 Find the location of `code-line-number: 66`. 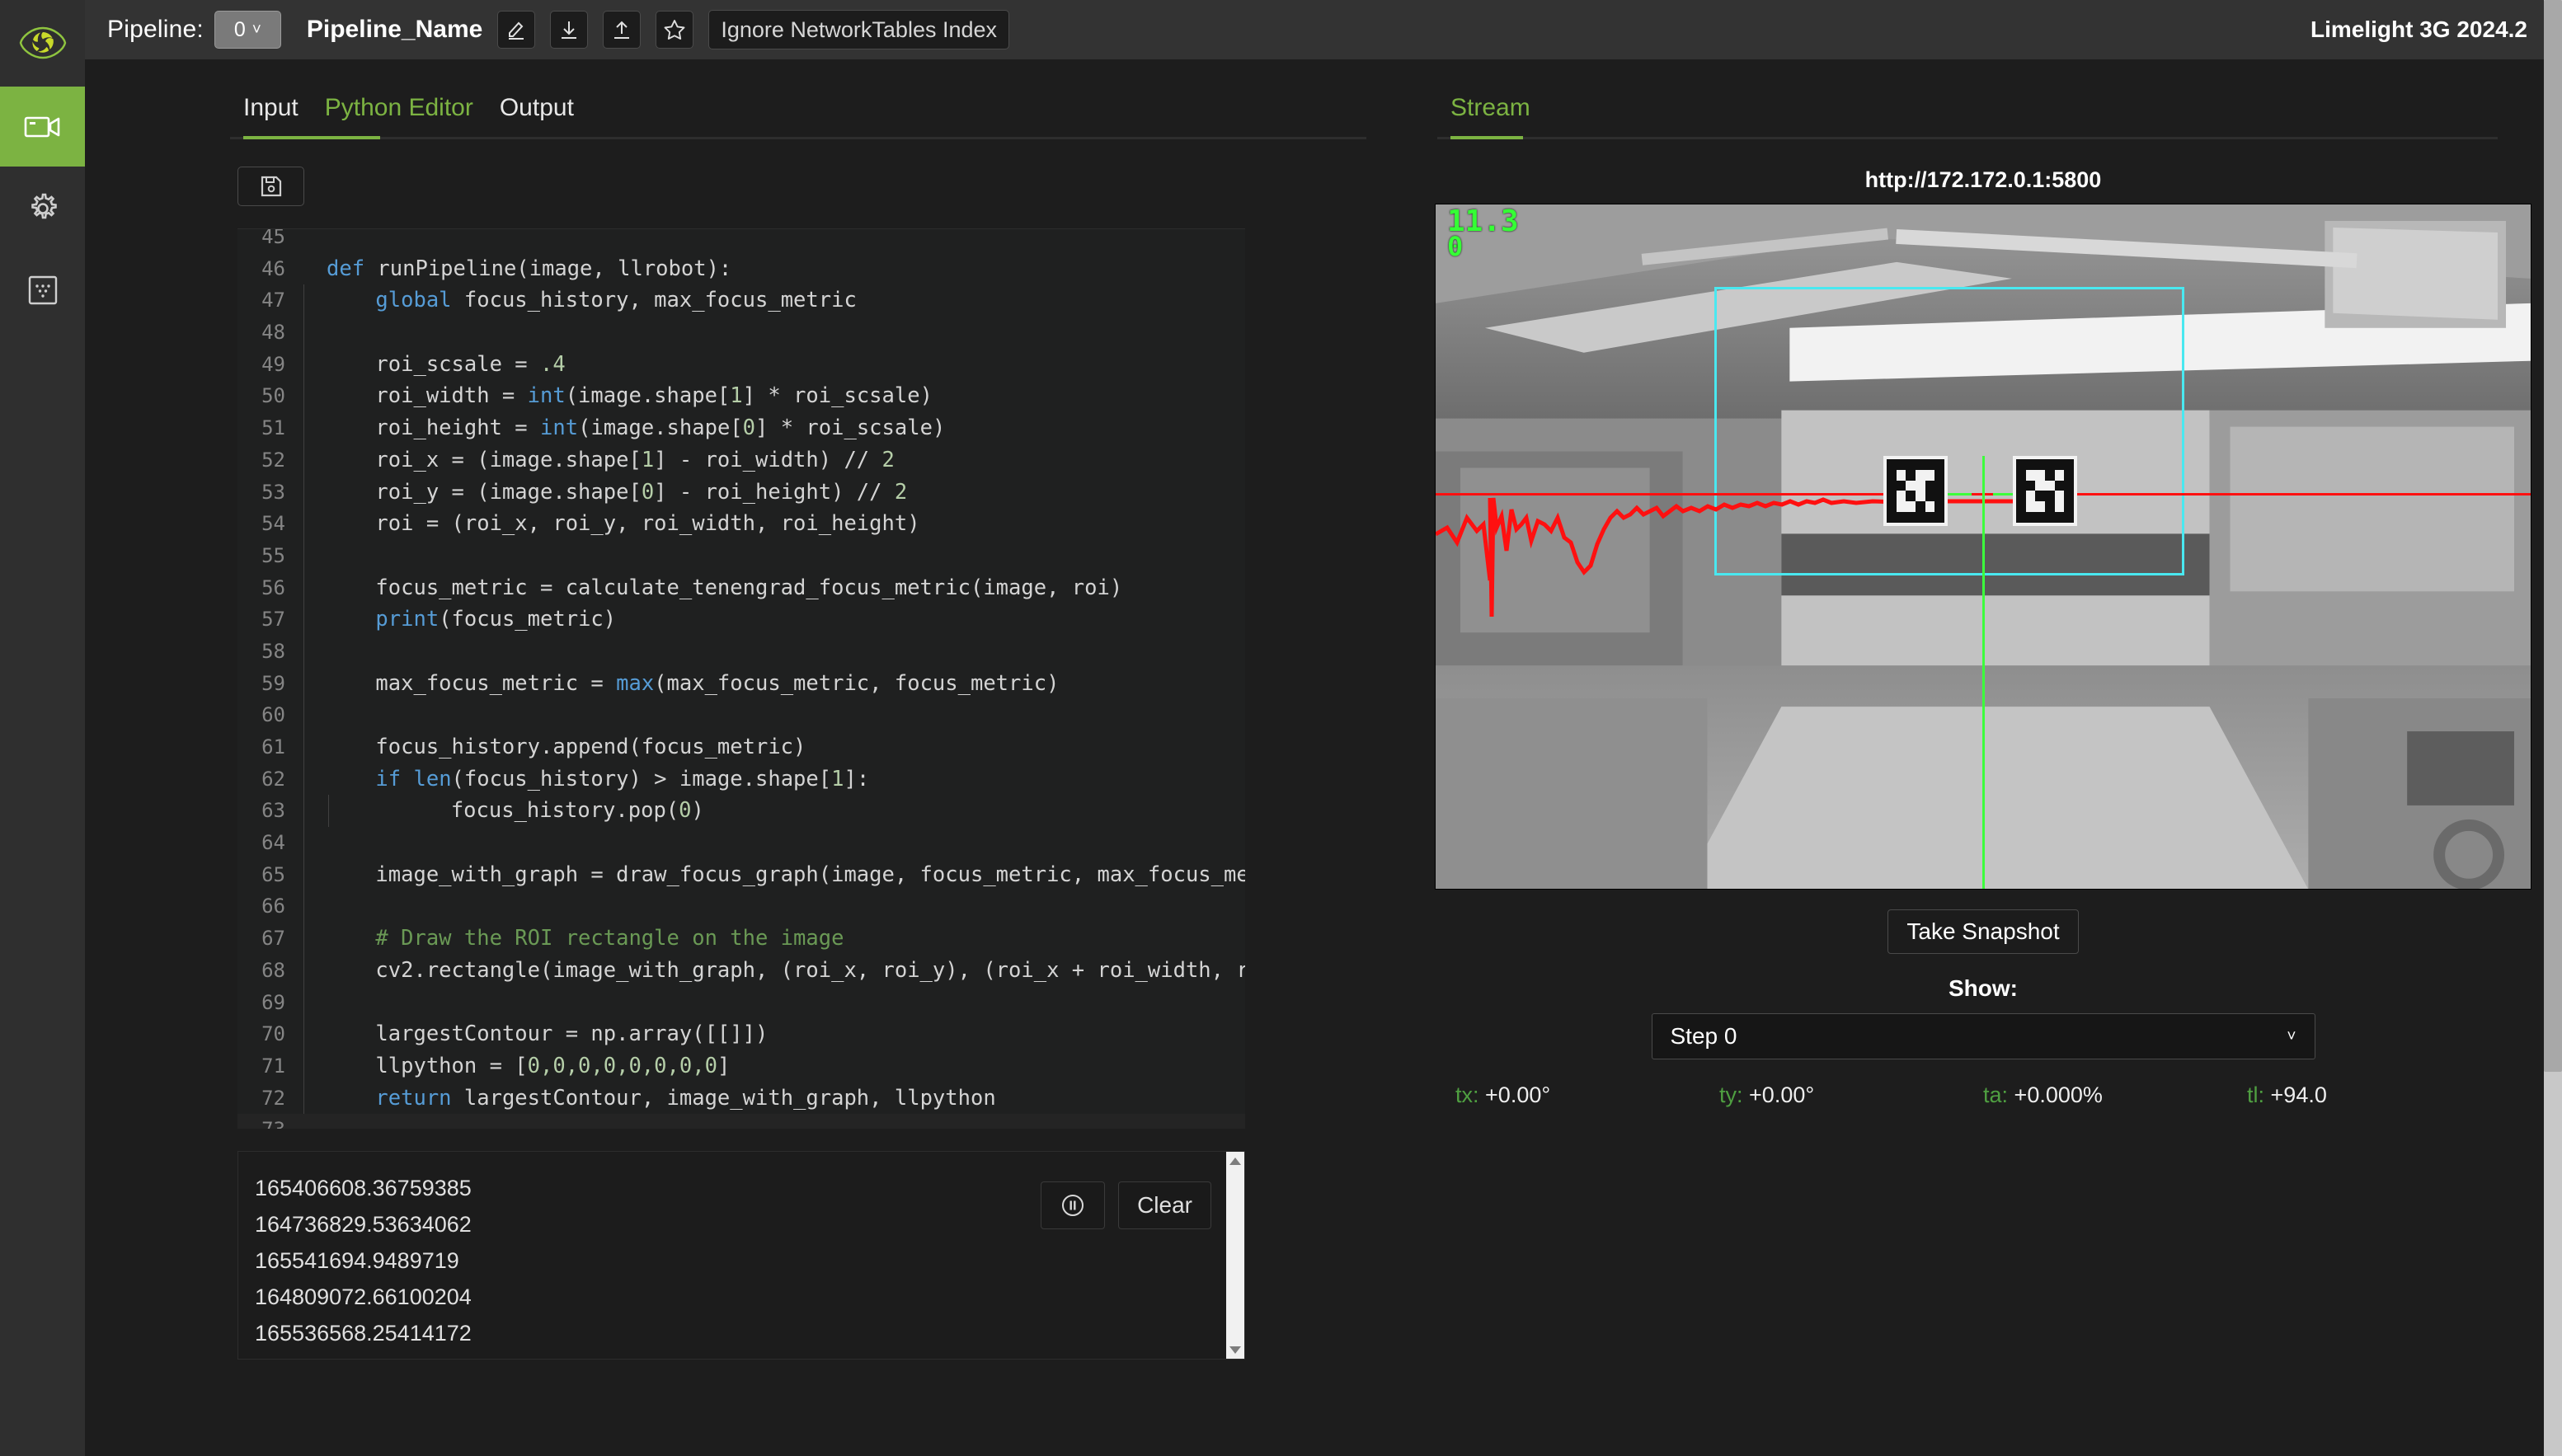

code-line-number: 66 is located at coordinates (273, 906).